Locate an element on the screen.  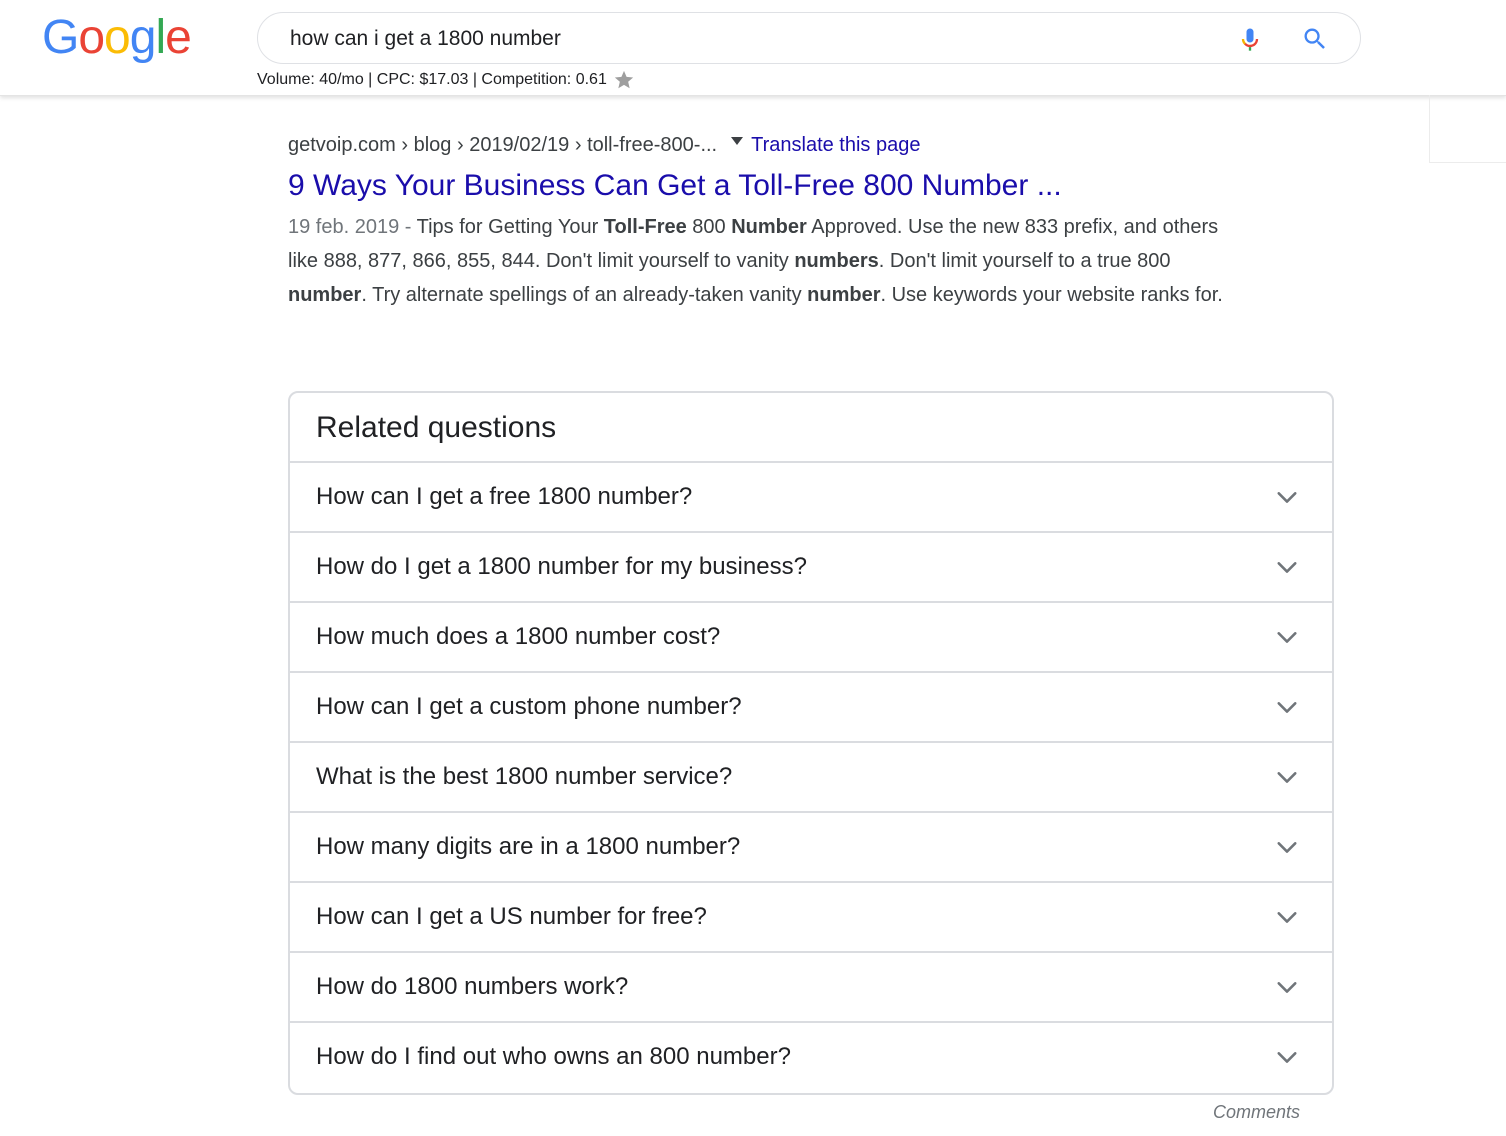
related-question-item: How can I get a custom phone number? is located at coordinates (811, 708).